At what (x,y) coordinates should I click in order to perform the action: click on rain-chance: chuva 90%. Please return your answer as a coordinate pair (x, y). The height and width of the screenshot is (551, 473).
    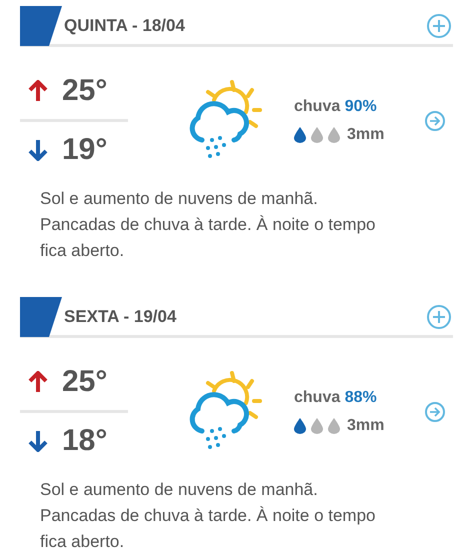
    Looking at the image, I should click on (336, 106).